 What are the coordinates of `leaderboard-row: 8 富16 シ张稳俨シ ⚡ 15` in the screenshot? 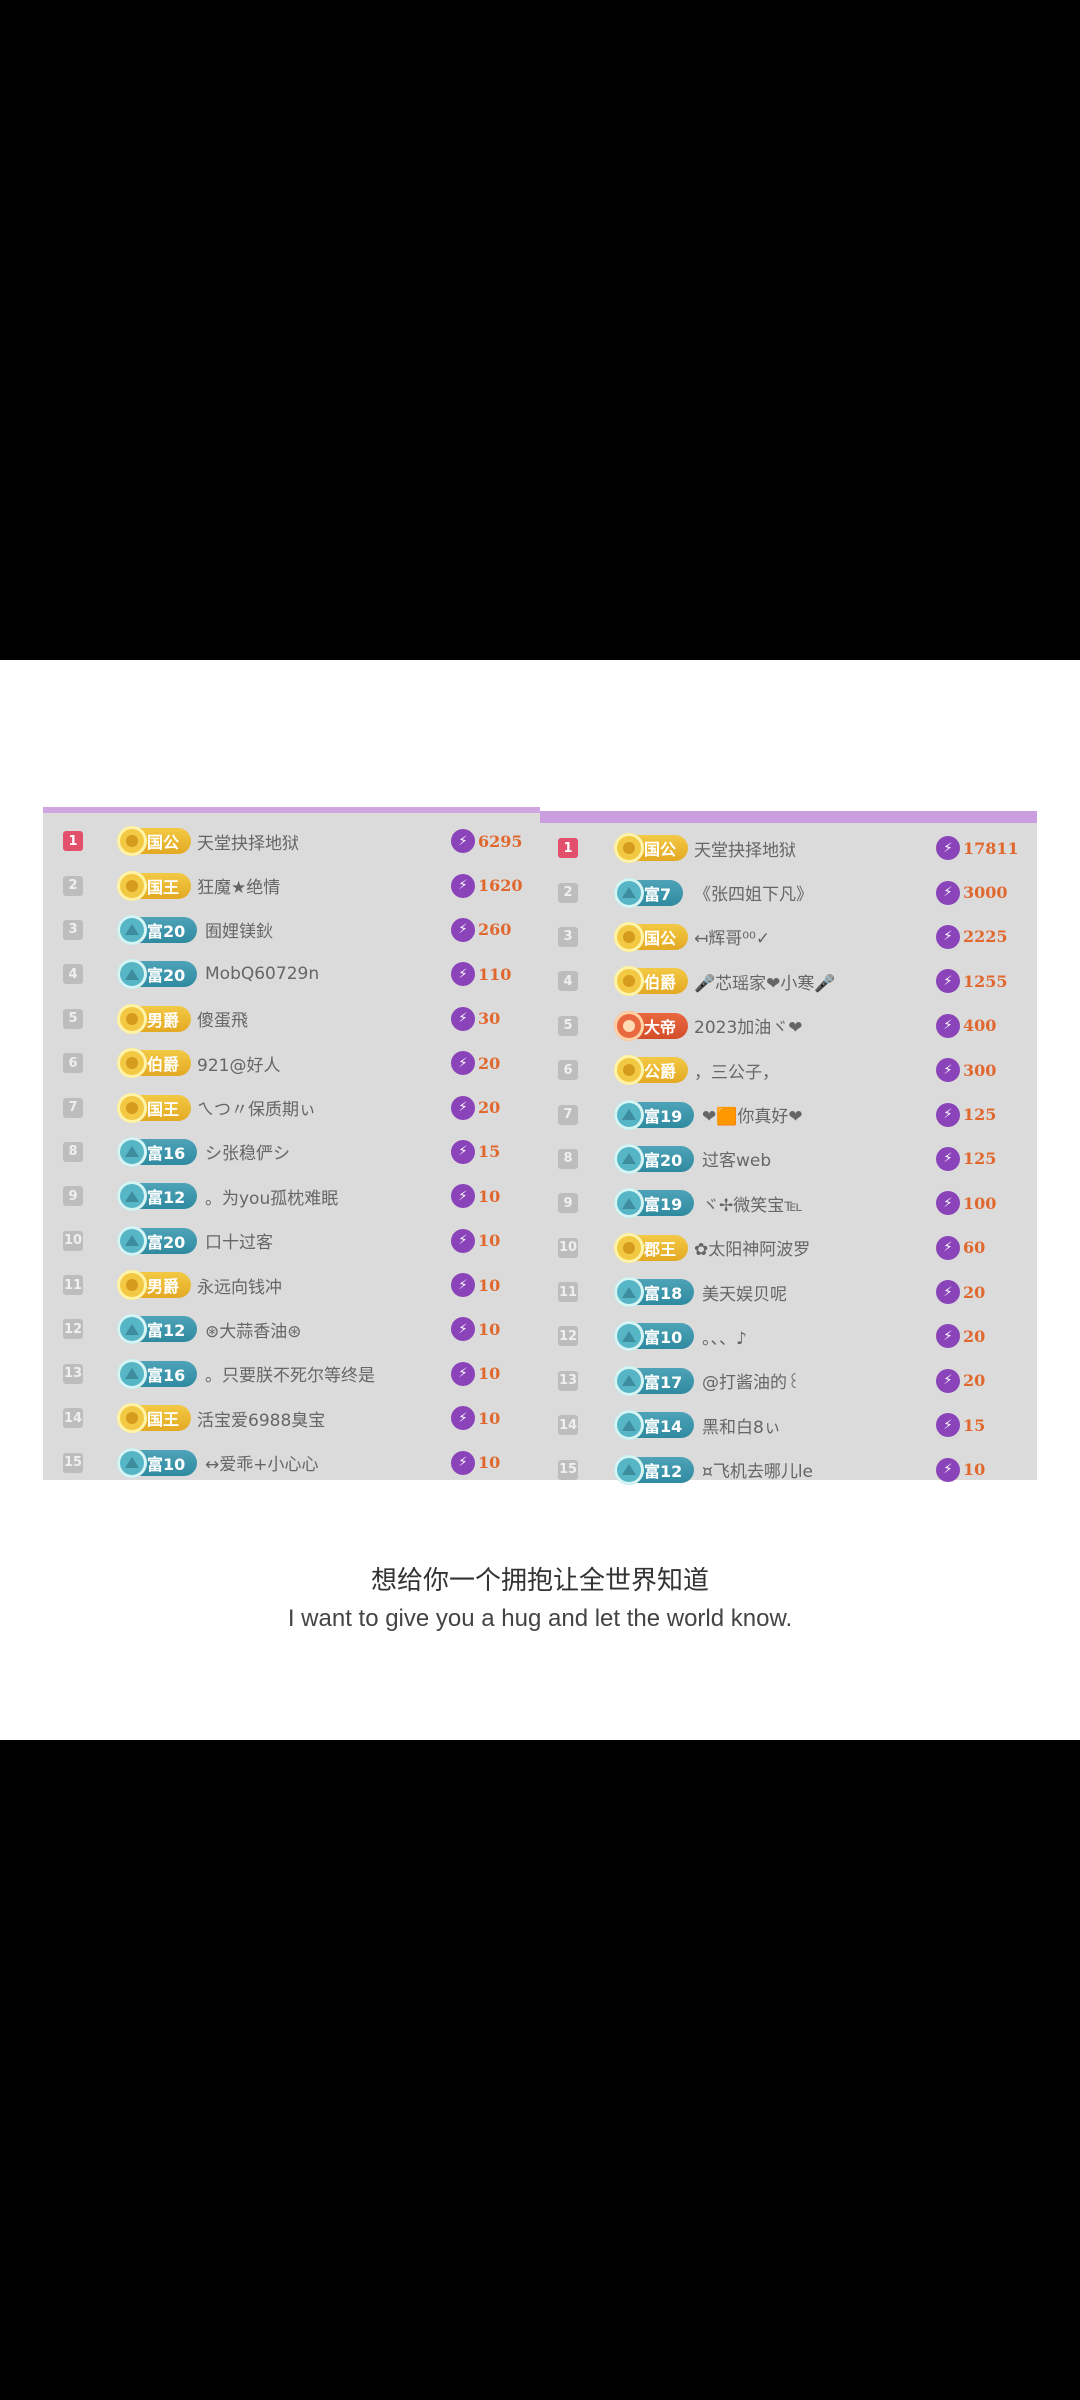 It's located at (291, 1152).